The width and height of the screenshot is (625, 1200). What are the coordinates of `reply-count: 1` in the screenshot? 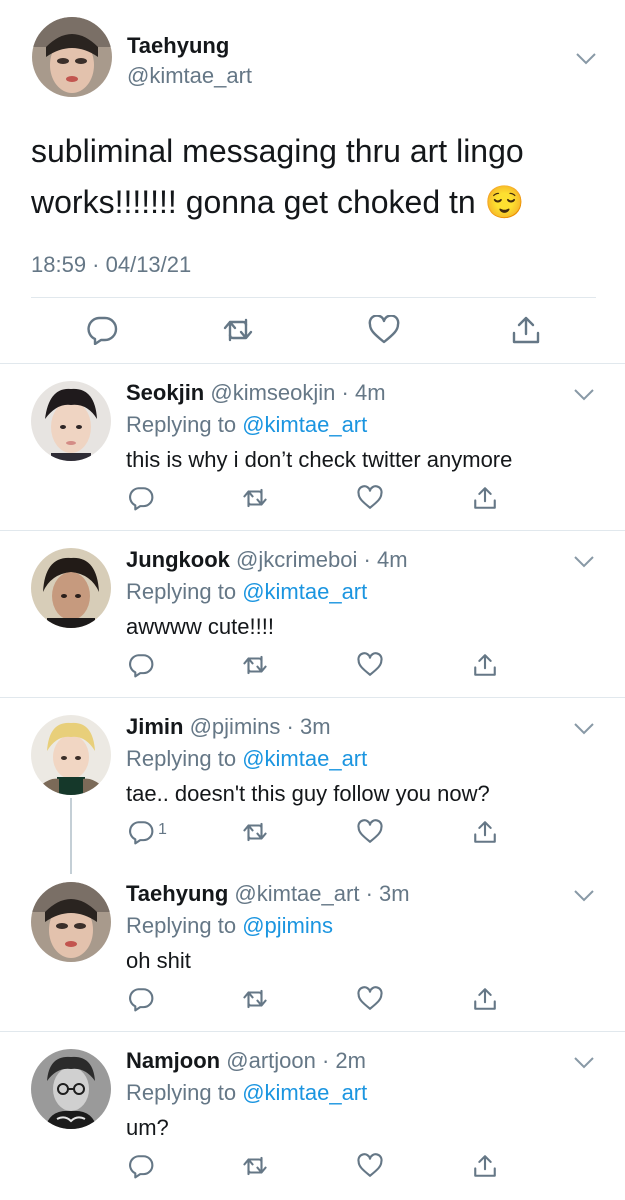 It's located at (162, 829).